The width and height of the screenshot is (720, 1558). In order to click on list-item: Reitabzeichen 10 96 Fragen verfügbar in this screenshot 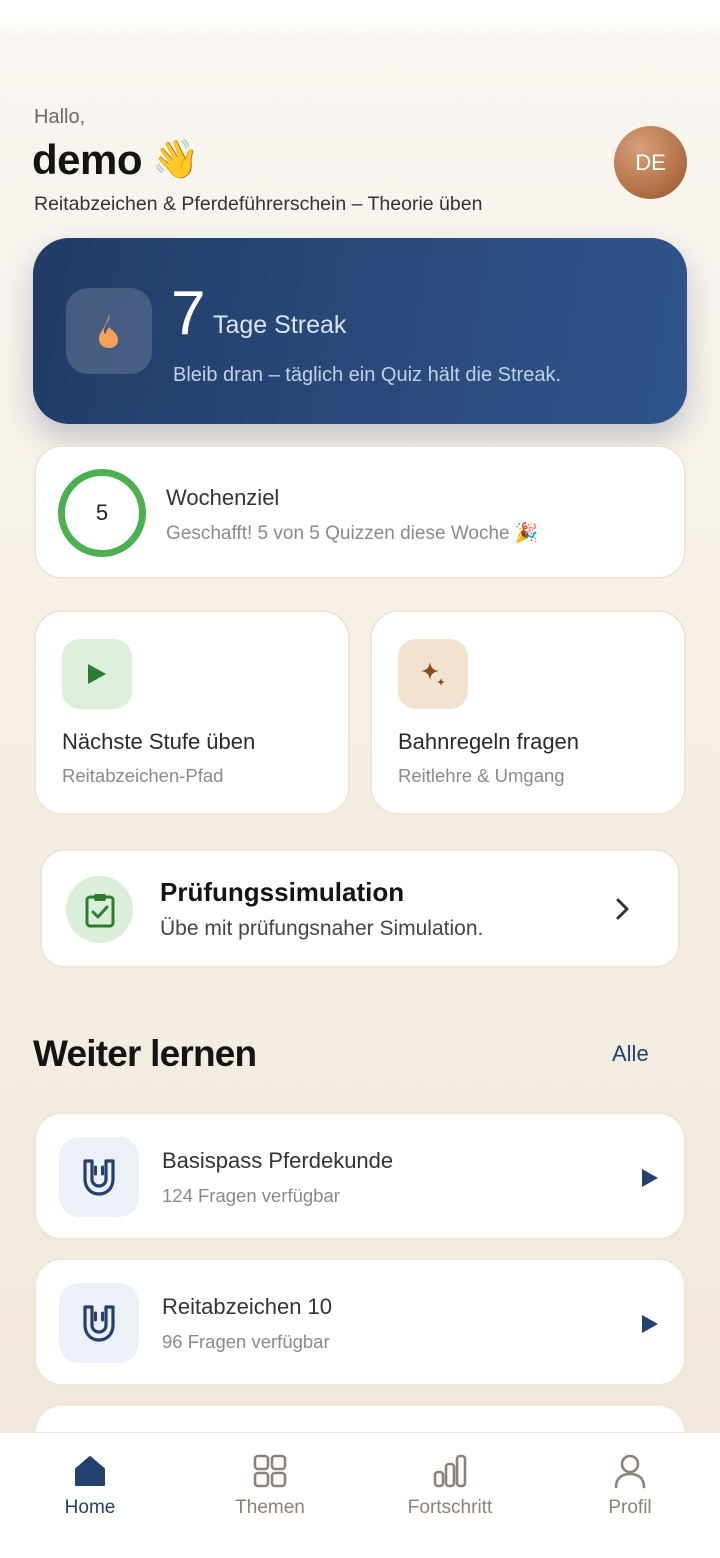, I will do `click(360, 1322)`.